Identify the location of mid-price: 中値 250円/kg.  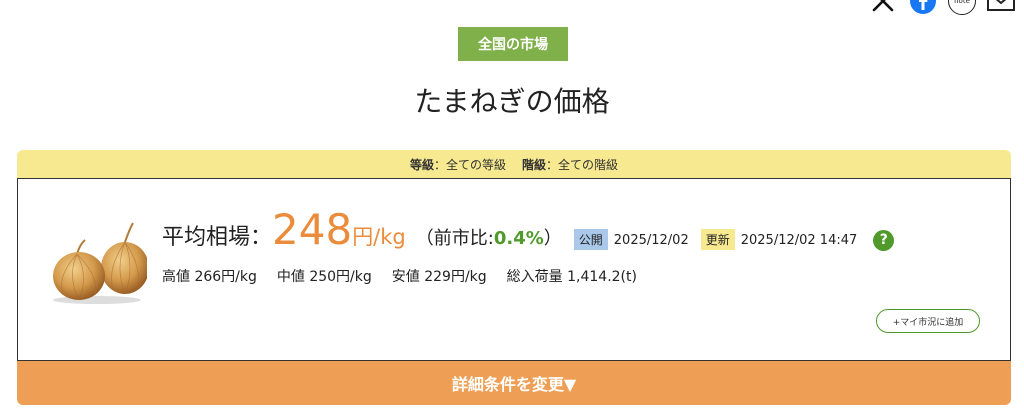
(324, 277).